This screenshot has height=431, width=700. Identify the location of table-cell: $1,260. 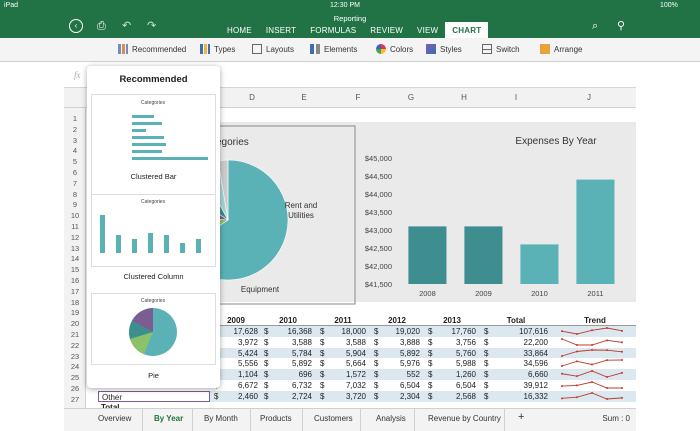
(452, 374).